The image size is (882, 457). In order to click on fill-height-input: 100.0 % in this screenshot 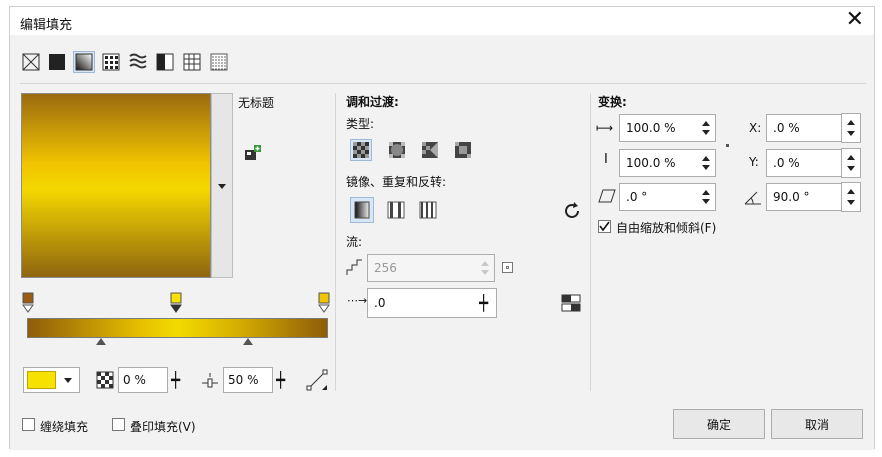, I will do `click(667, 163)`.